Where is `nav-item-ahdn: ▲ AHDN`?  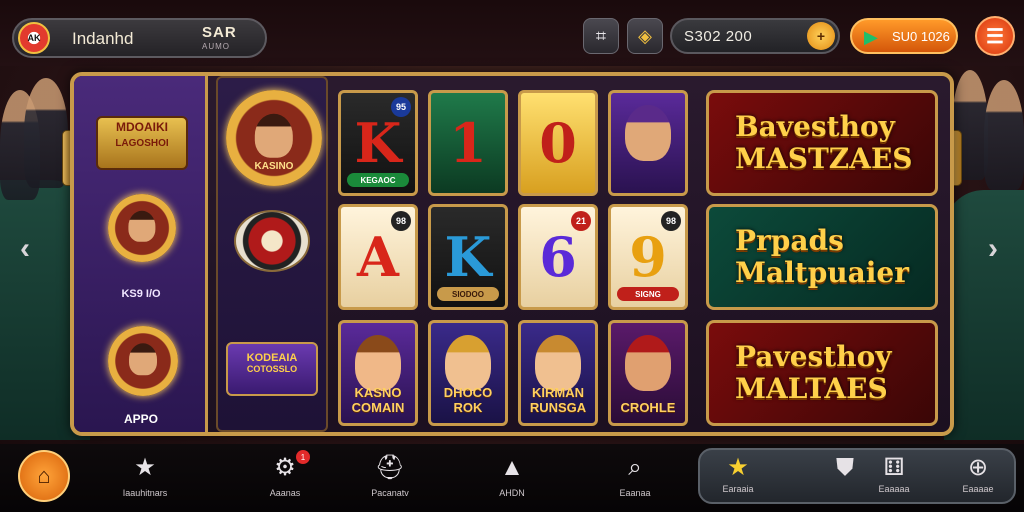
nav-item-ahdn: ▲ AHDN is located at coordinates (512, 480).